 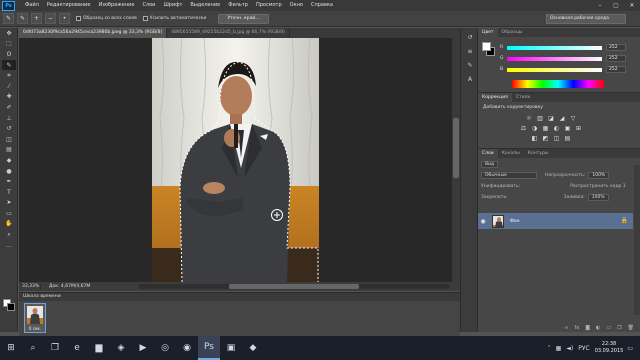 I want to click on app-icon: ◎, so click(x=165, y=348).